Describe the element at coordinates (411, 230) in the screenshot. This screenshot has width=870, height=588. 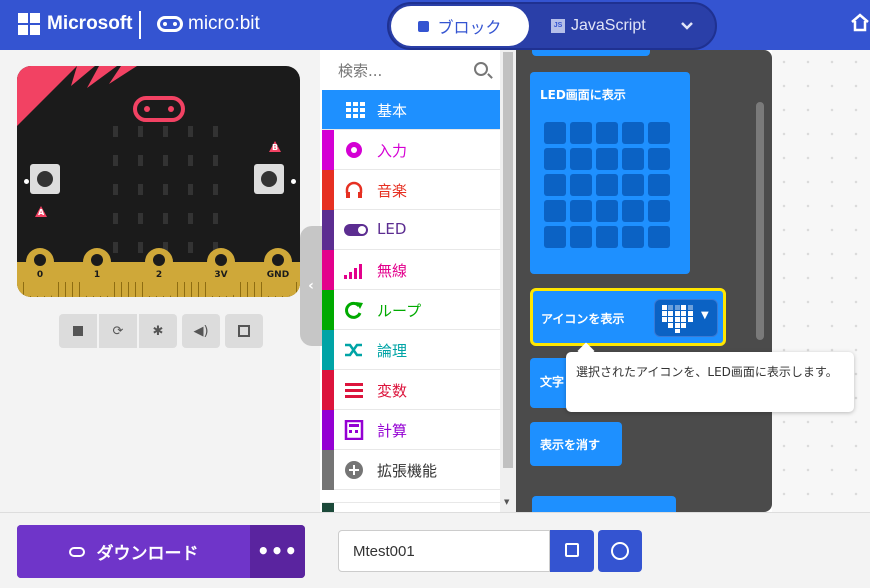
I see `category-led: LED` at that location.